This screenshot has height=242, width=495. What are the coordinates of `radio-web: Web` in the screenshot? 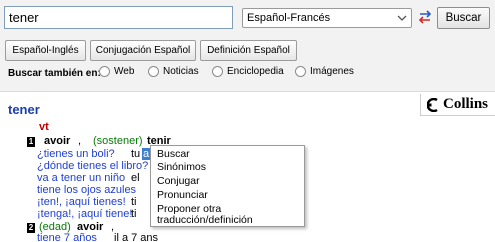 It's located at (116, 71).